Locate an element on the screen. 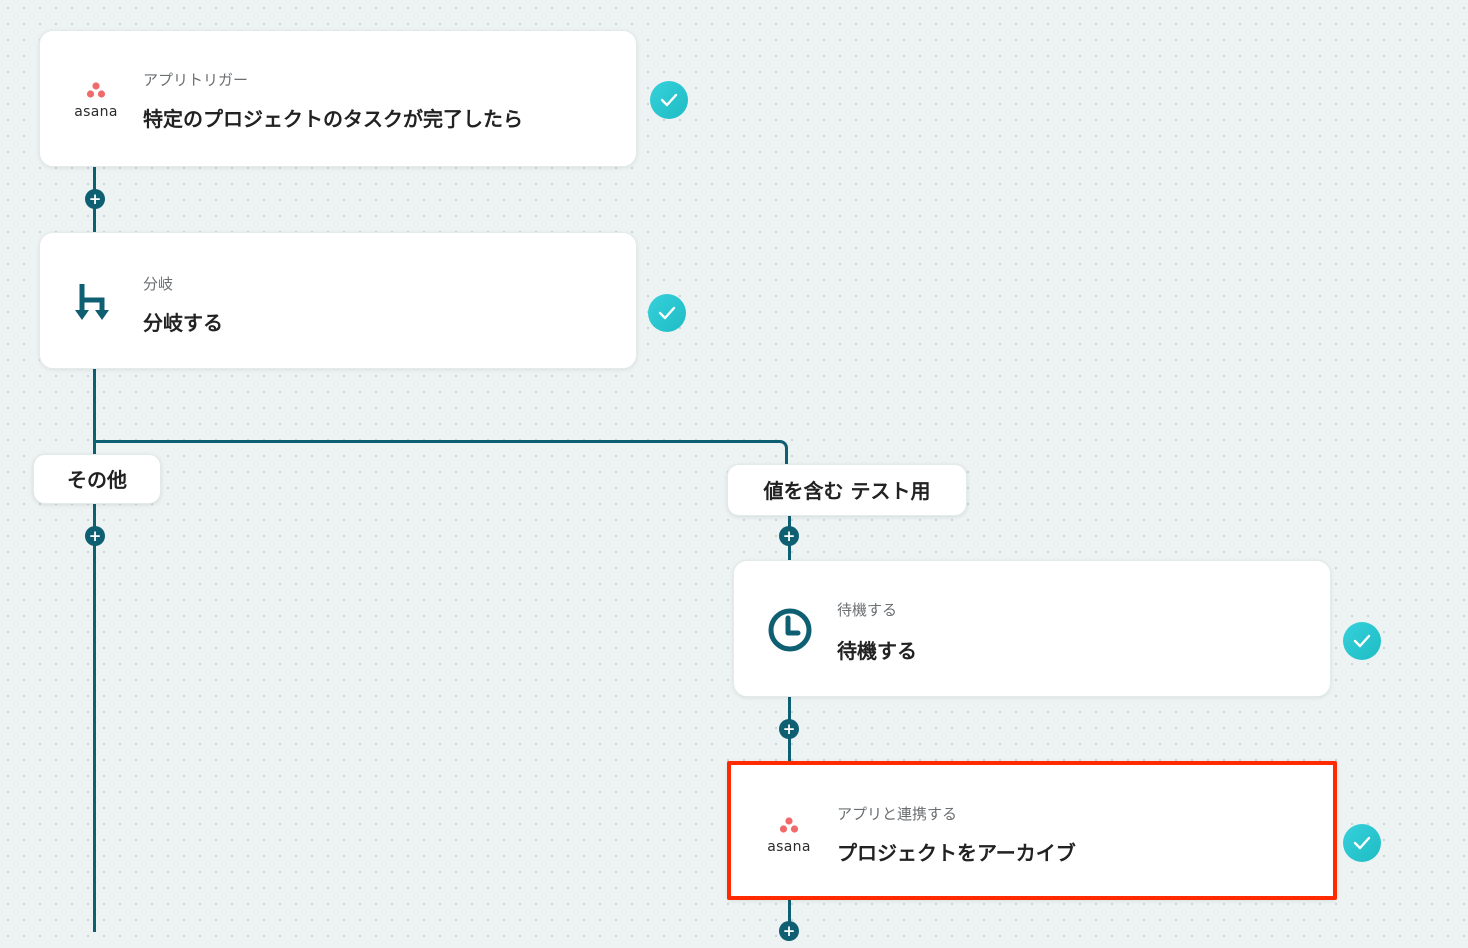 The height and width of the screenshot is (948, 1468). step-card-trigger: asana アプリトリガー 特定のプロジェクトのタスクが完了したら is located at coordinates (338, 98).